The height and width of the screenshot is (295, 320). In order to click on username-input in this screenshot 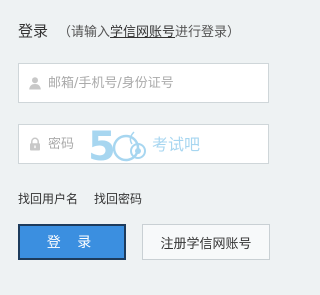, I will do `click(148, 83)`.